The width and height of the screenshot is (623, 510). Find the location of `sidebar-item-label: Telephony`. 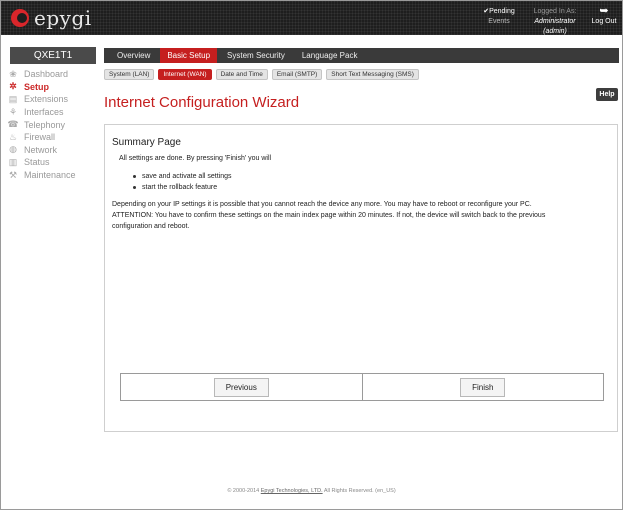

sidebar-item-label: Telephony is located at coordinates (45, 124).